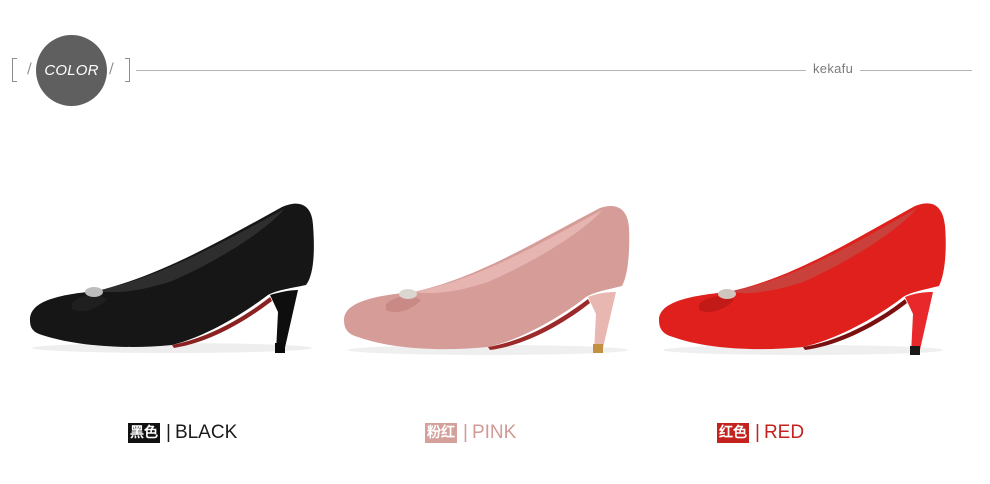 The width and height of the screenshot is (990, 484). What do you see at coordinates (71, 70) in the screenshot?
I see `color-badge: COLOR` at bounding box center [71, 70].